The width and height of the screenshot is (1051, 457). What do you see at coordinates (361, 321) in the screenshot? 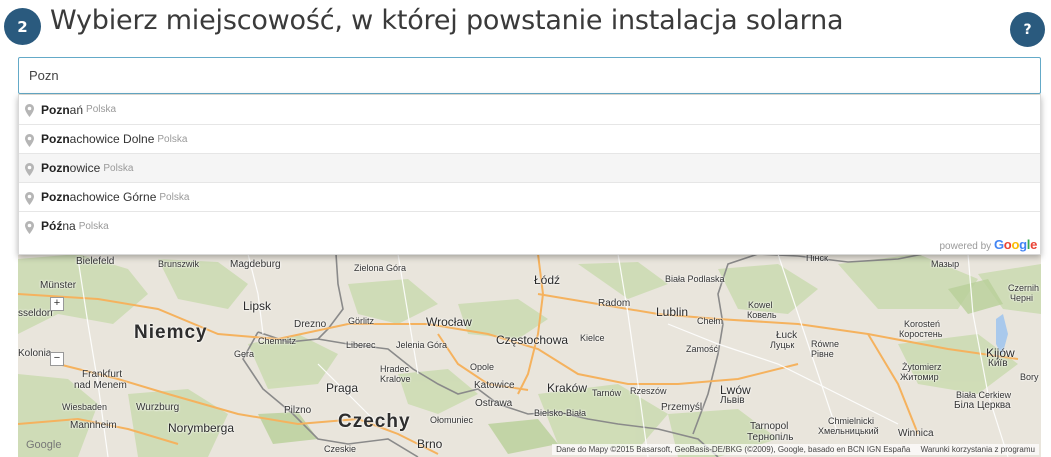
I see `map-label: Görlitz` at bounding box center [361, 321].